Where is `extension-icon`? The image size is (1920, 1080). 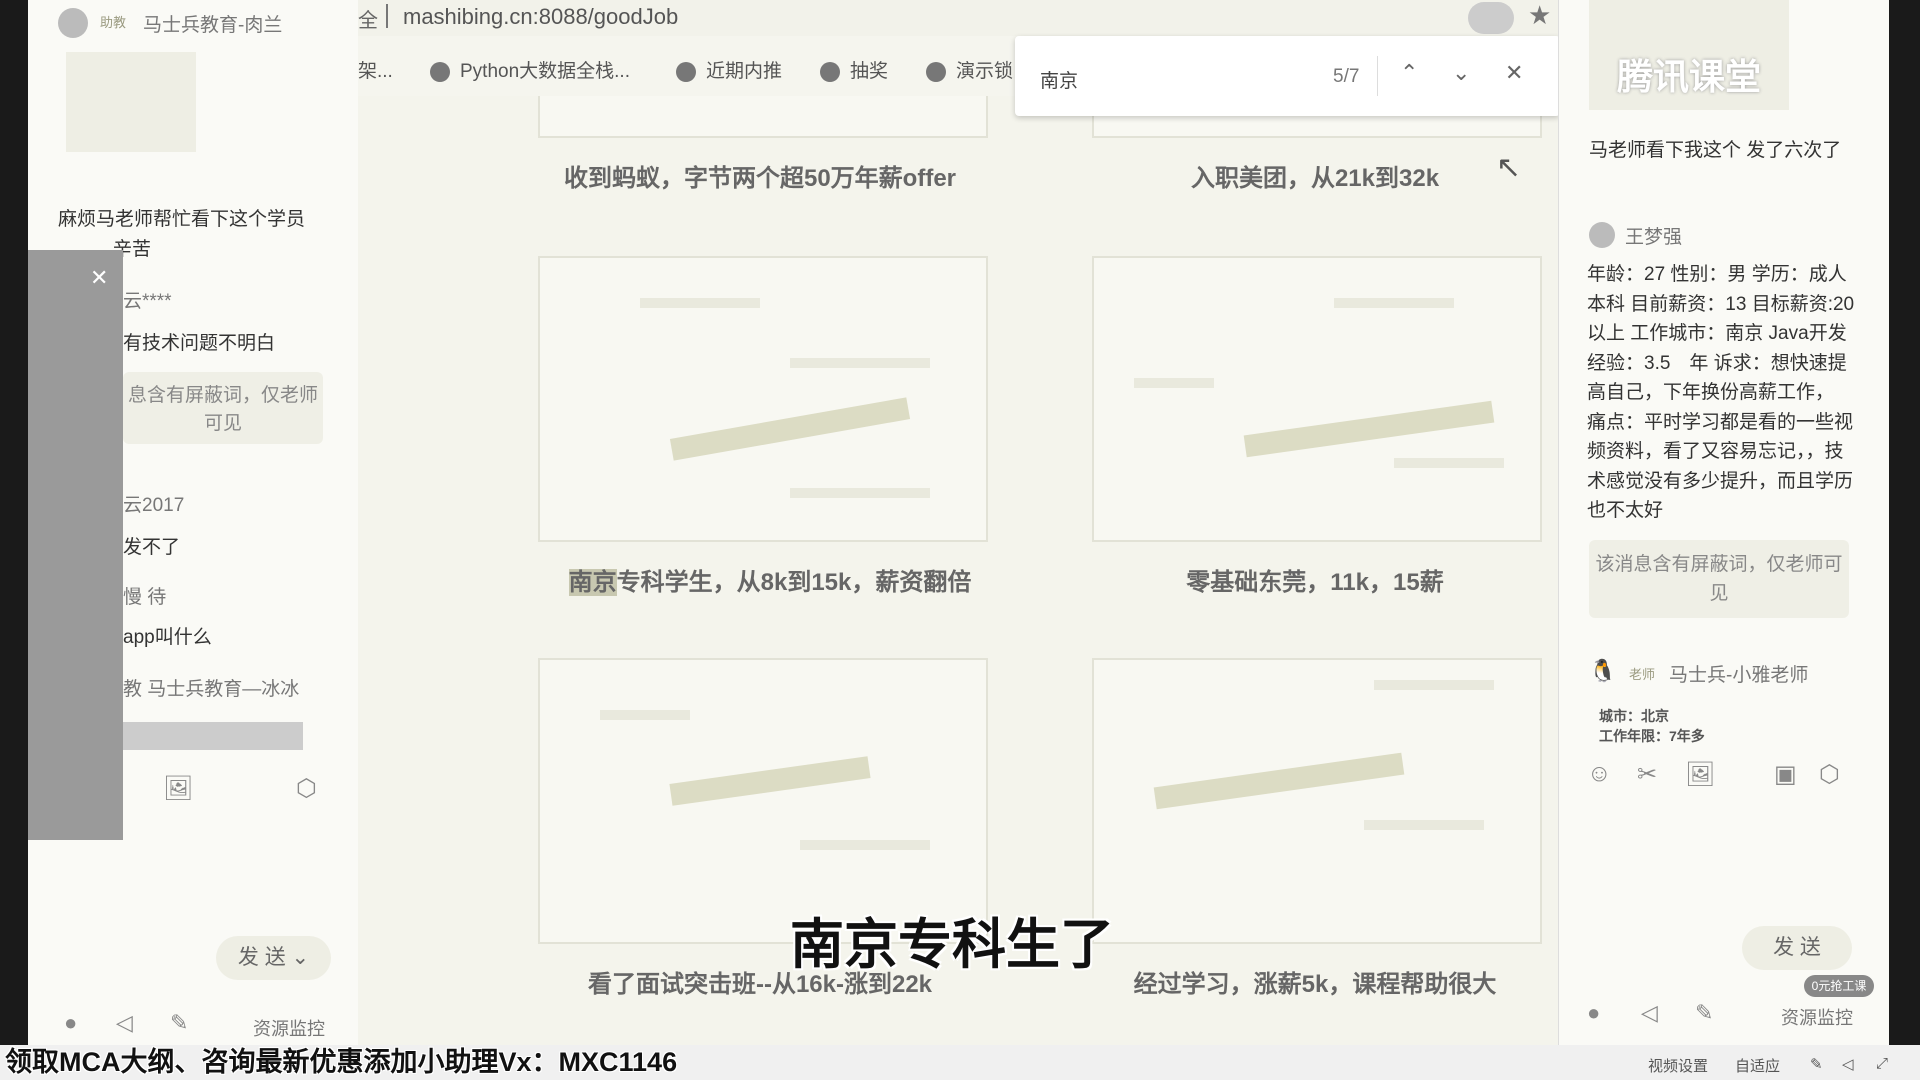
extension-icon is located at coordinates (1491, 18).